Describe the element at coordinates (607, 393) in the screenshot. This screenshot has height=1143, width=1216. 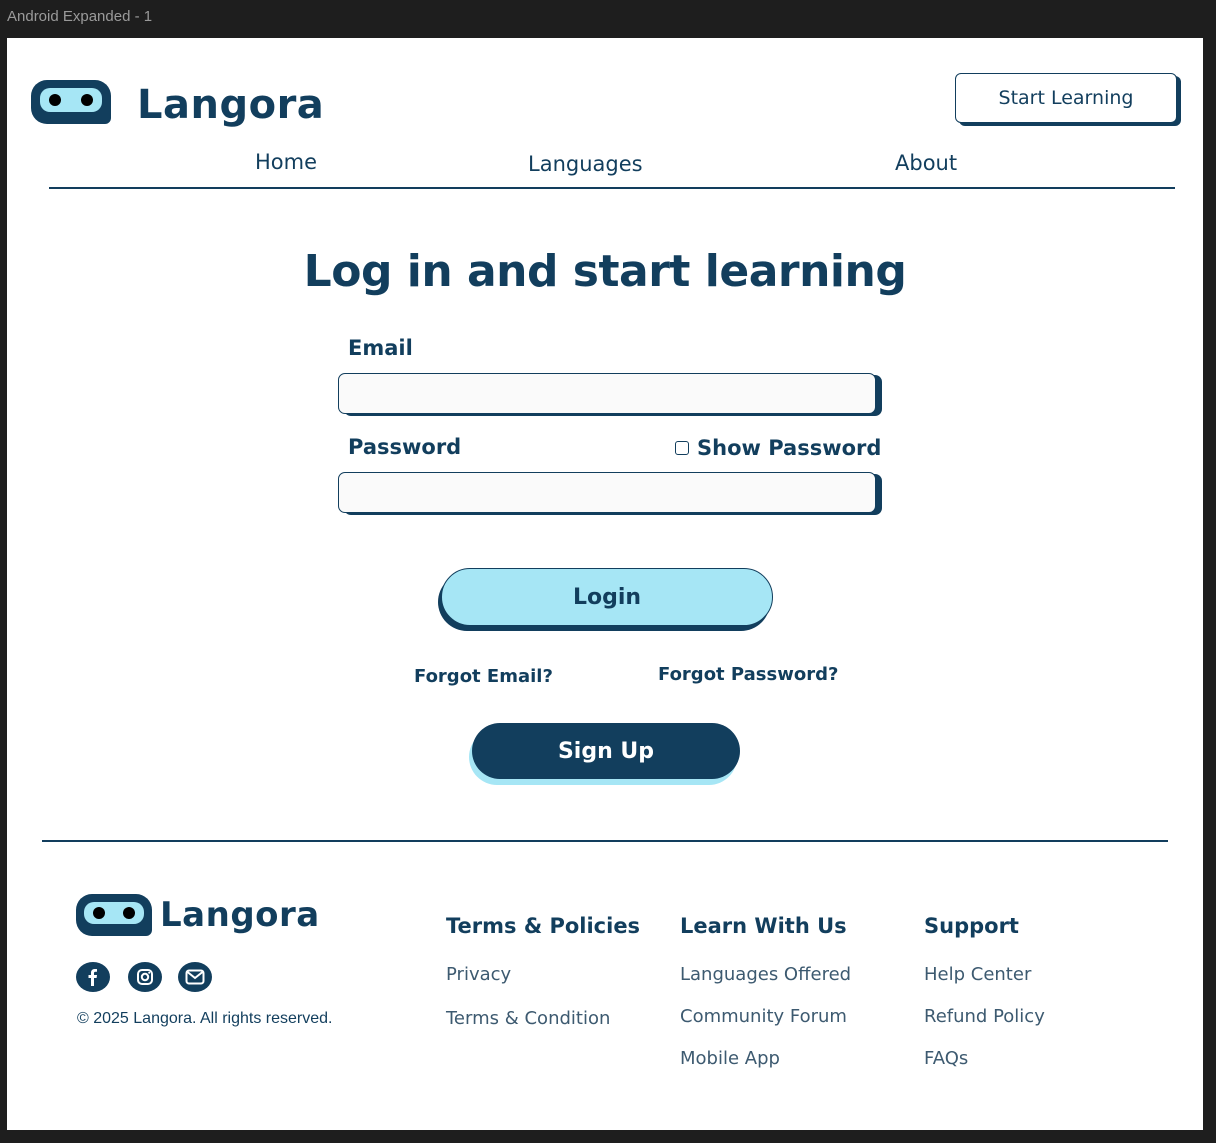
I see `email-field` at that location.